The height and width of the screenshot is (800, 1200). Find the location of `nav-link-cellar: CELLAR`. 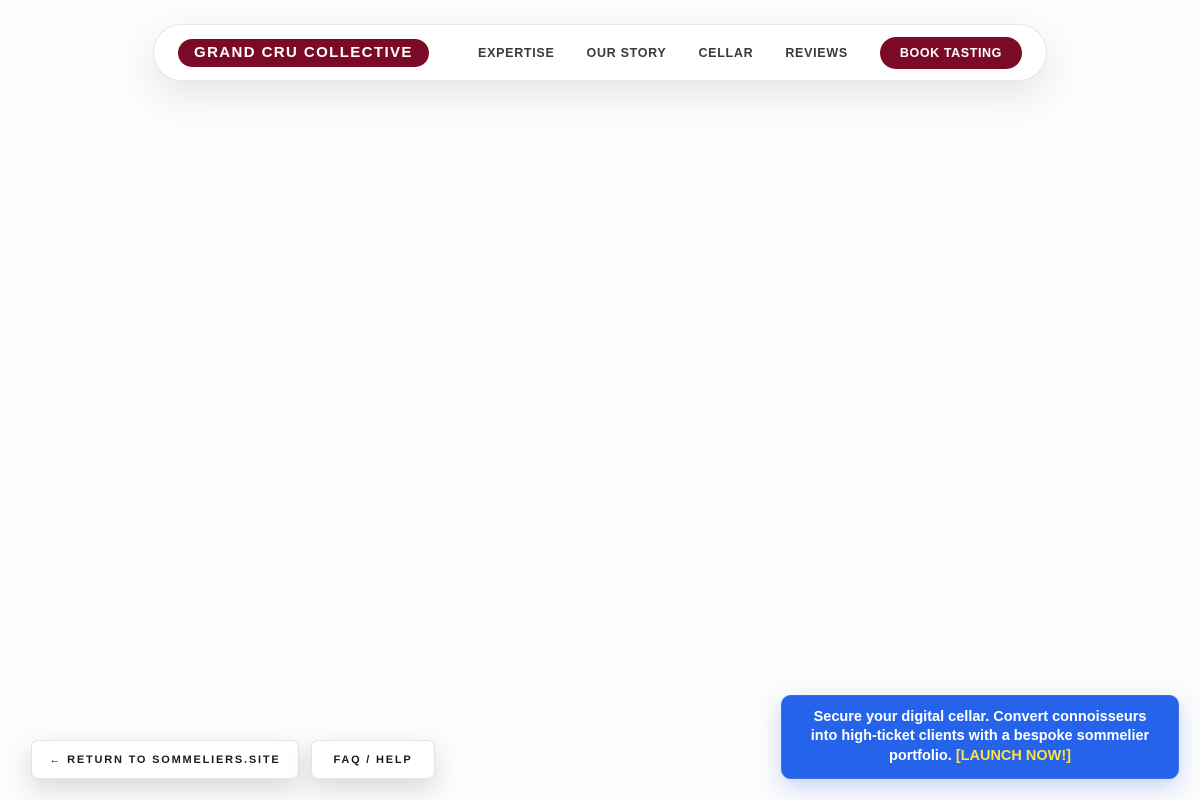

nav-link-cellar: CELLAR is located at coordinates (725, 53).